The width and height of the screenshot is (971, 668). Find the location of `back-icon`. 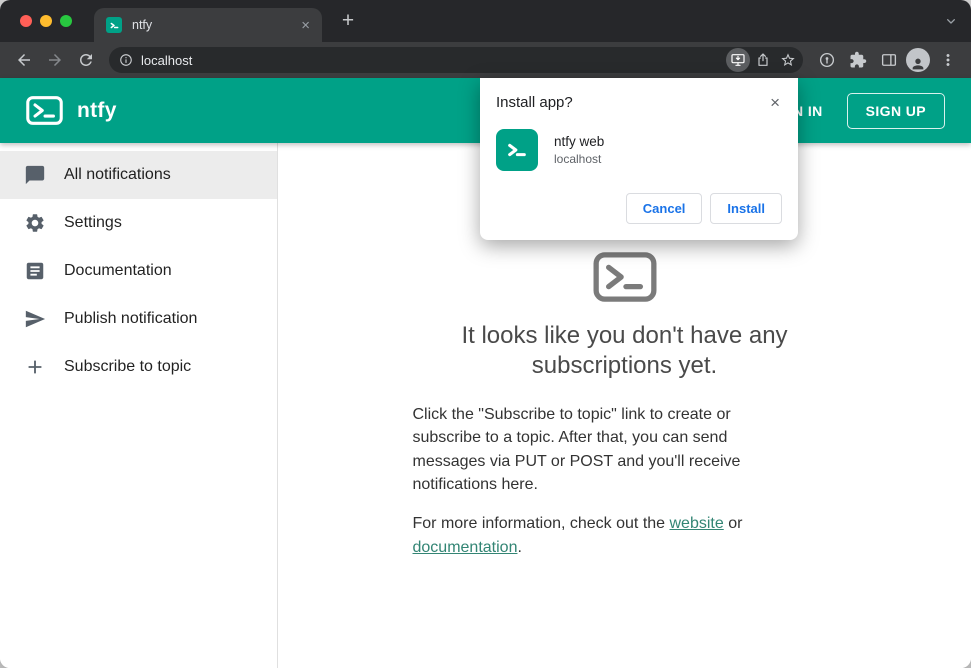

back-icon is located at coordinates (23, 60).